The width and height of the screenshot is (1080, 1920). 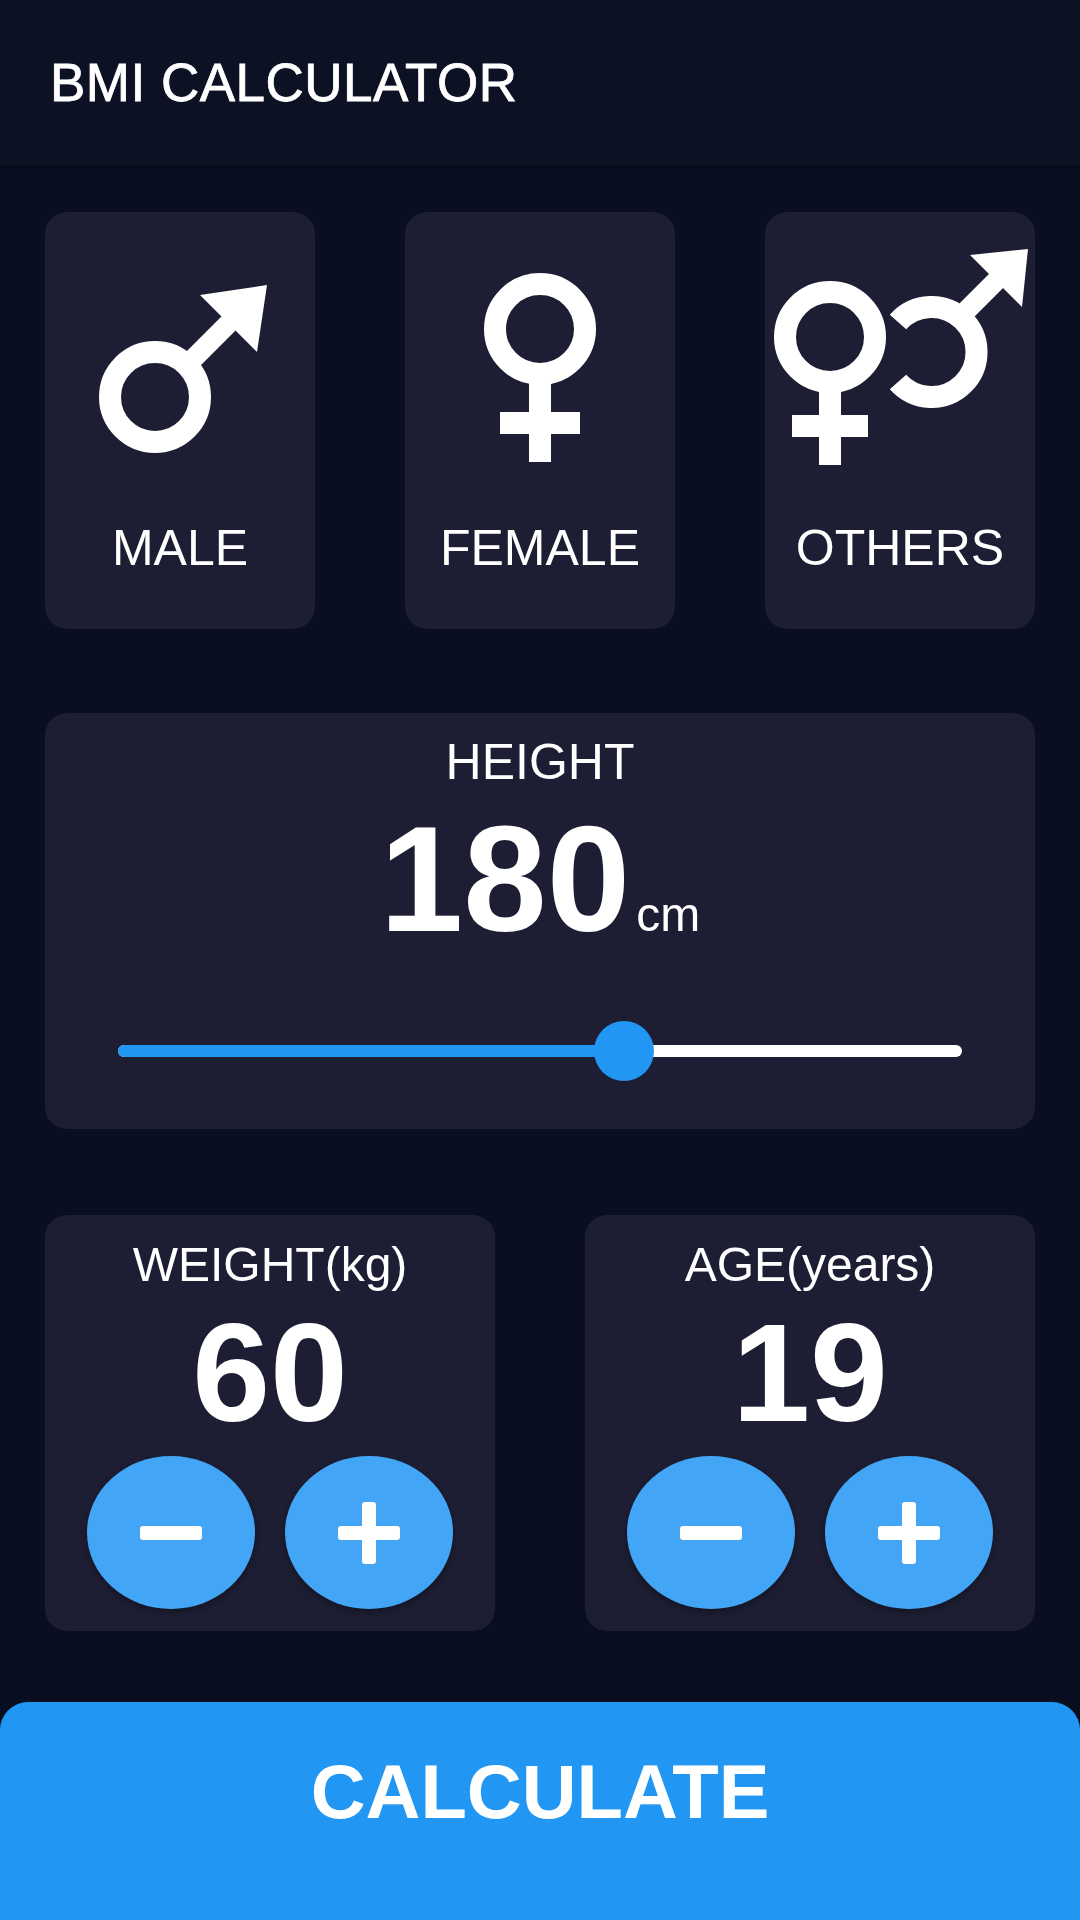 I want to click on gender-label: FEMALE, so click(x=540, y=548).